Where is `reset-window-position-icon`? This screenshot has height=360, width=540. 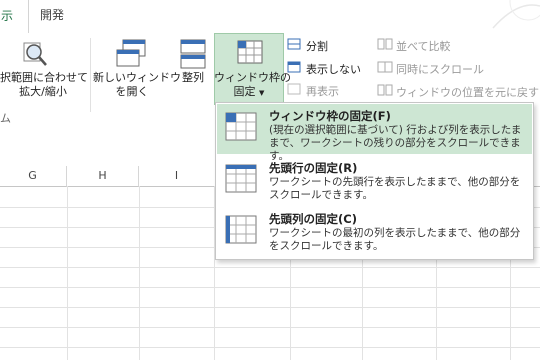
reset-window-position-icon is located at coordinates (385, 90).